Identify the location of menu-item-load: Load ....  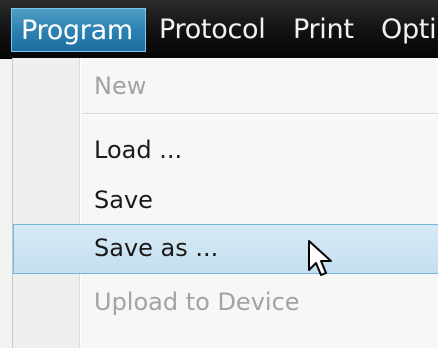
(225, 150).